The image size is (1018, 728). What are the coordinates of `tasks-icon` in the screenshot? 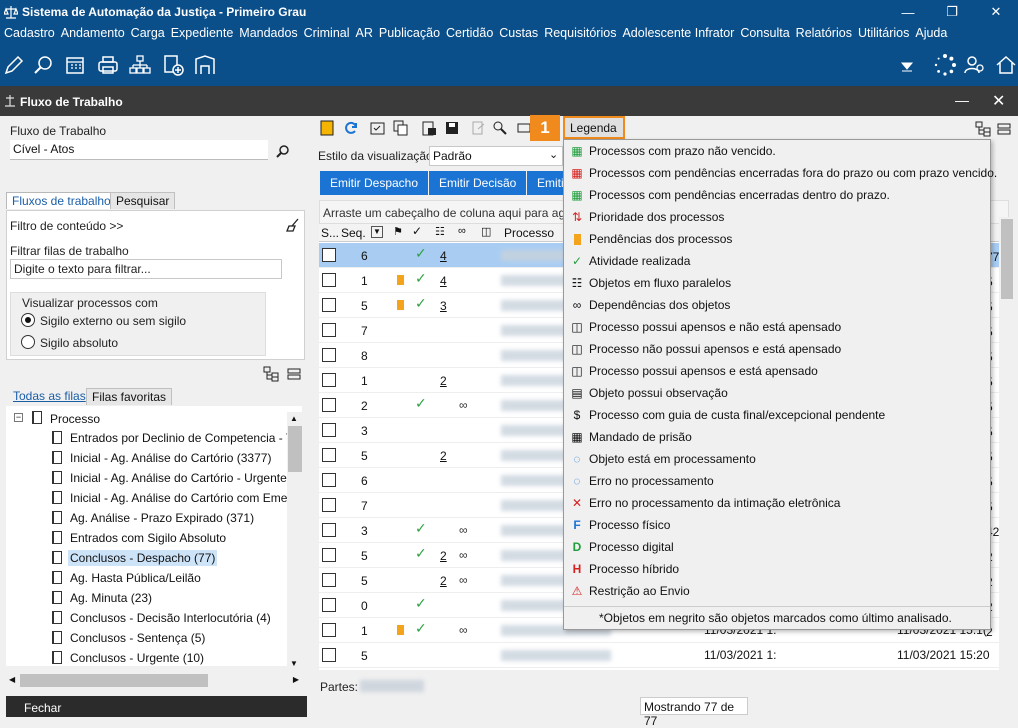 It's located at (378, 128).